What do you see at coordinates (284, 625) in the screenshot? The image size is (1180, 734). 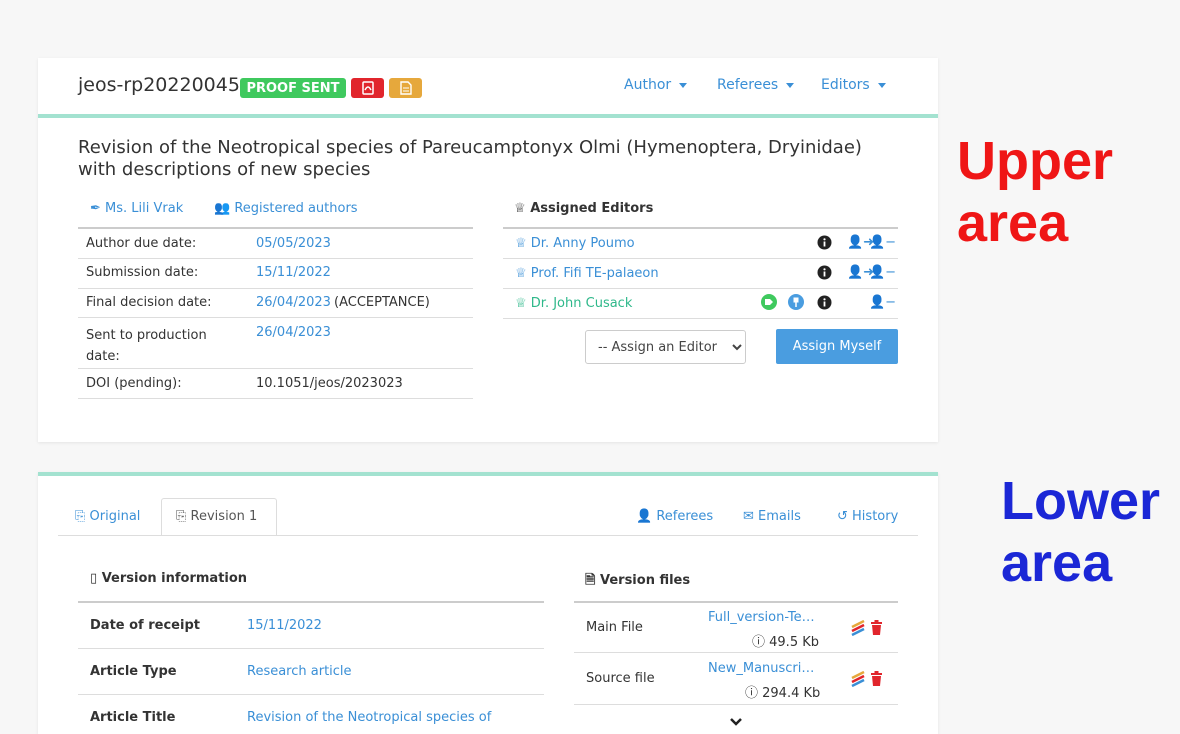 I see `info-value-link: 15/11/2022` at bounding box center [284, 625].